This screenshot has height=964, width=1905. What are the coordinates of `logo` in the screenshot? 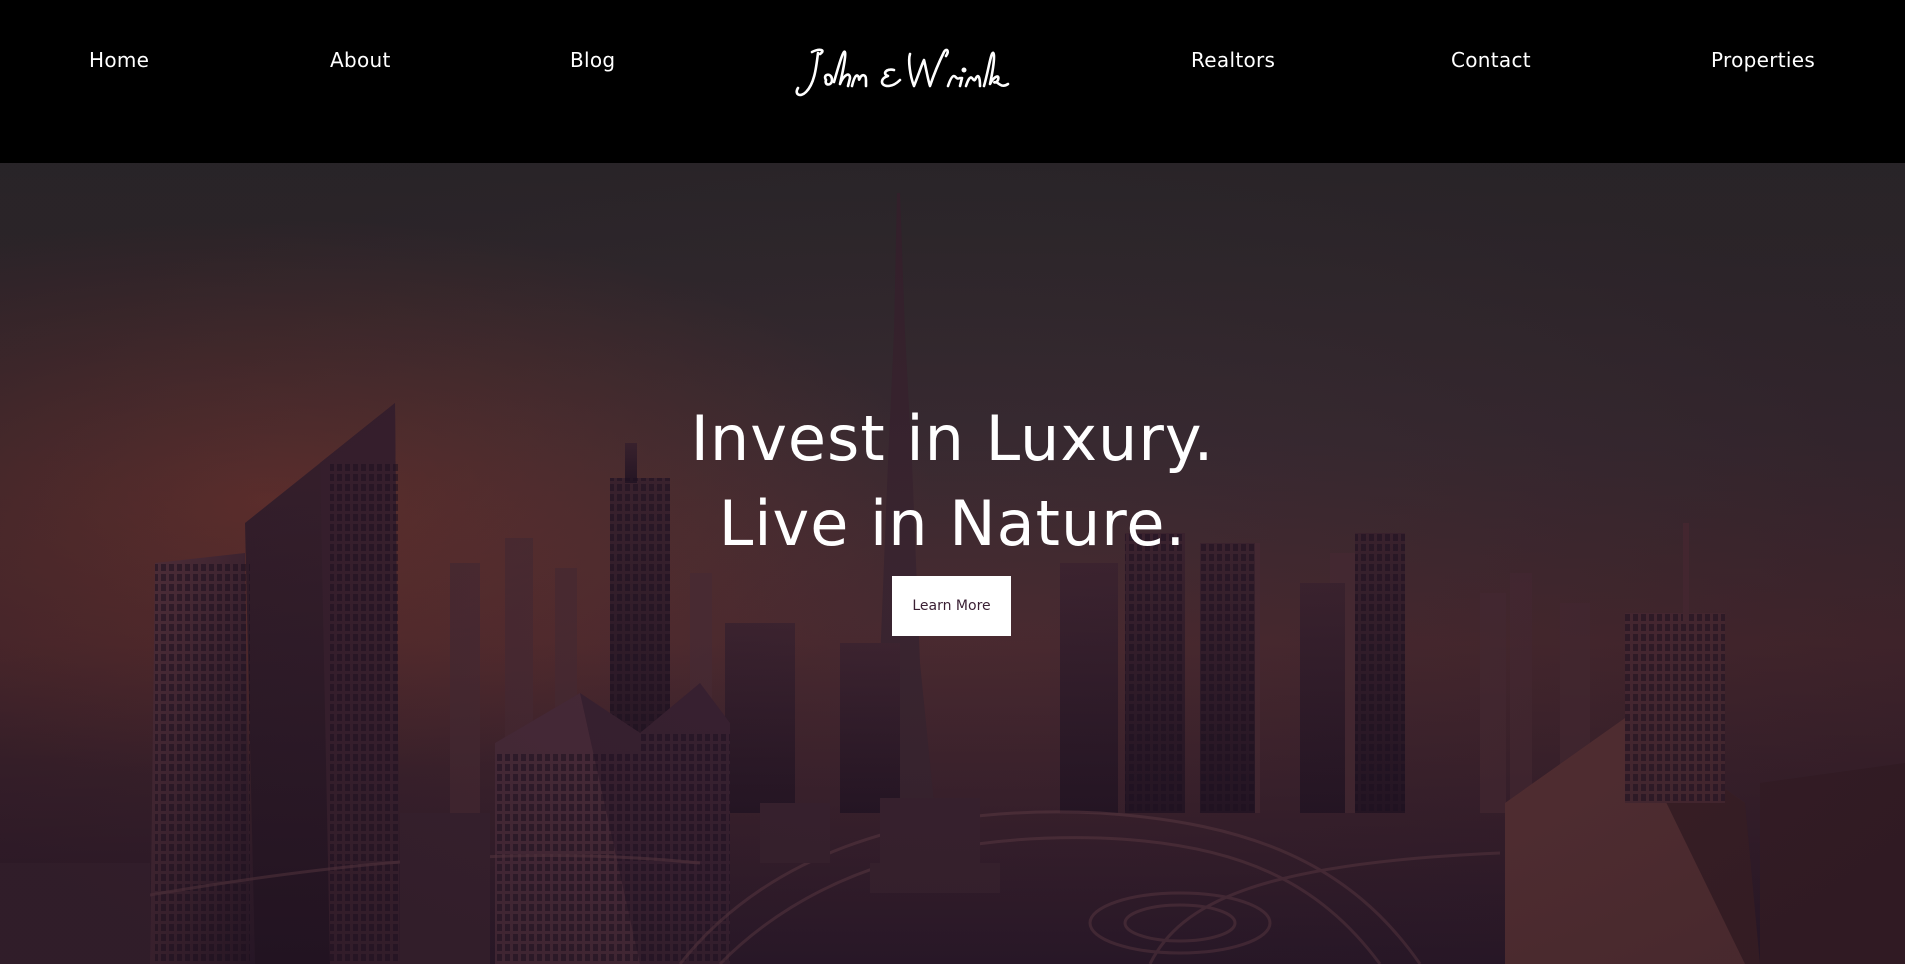 It's located at (905, 75).